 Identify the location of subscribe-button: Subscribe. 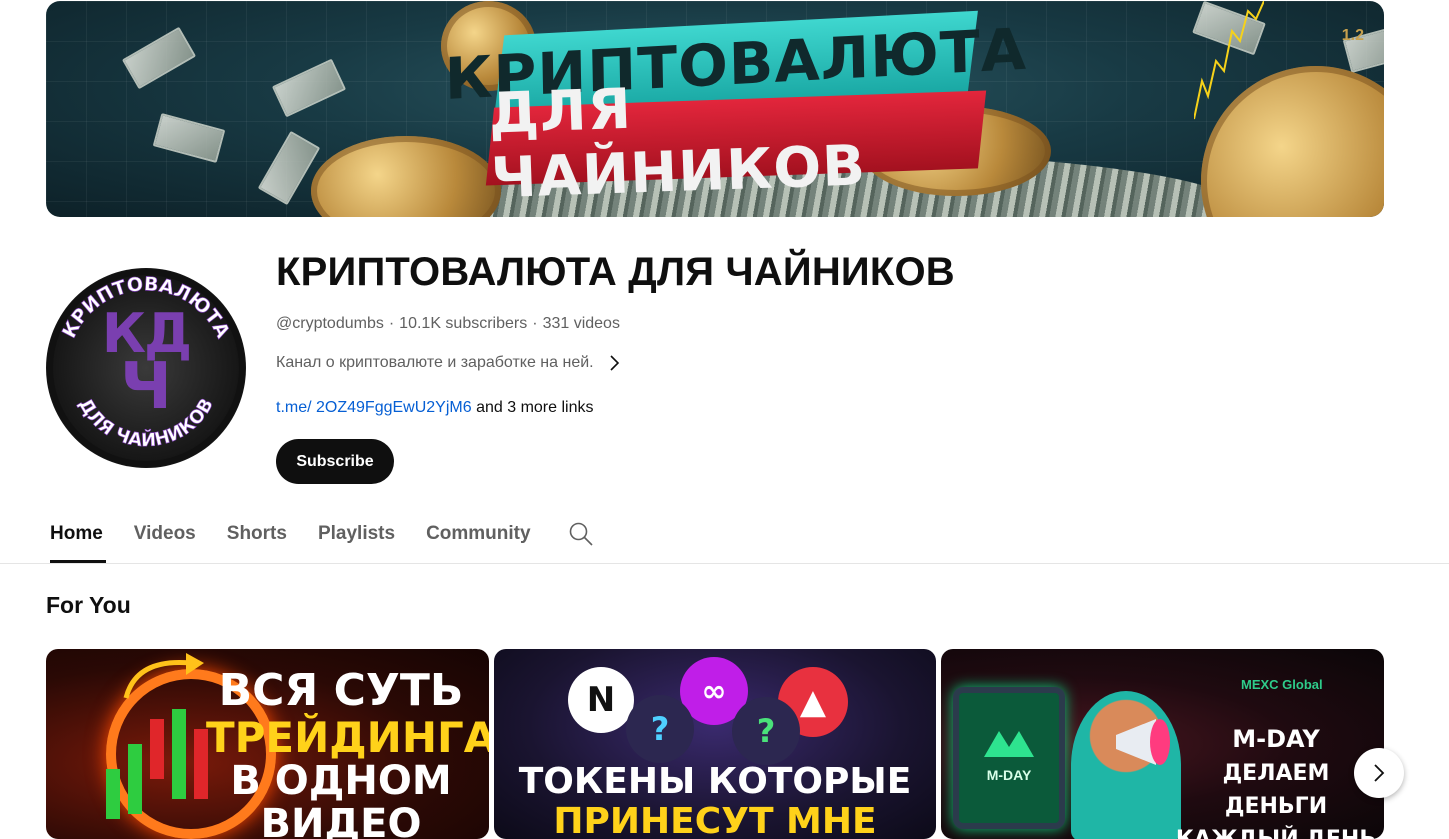
(335, 461).